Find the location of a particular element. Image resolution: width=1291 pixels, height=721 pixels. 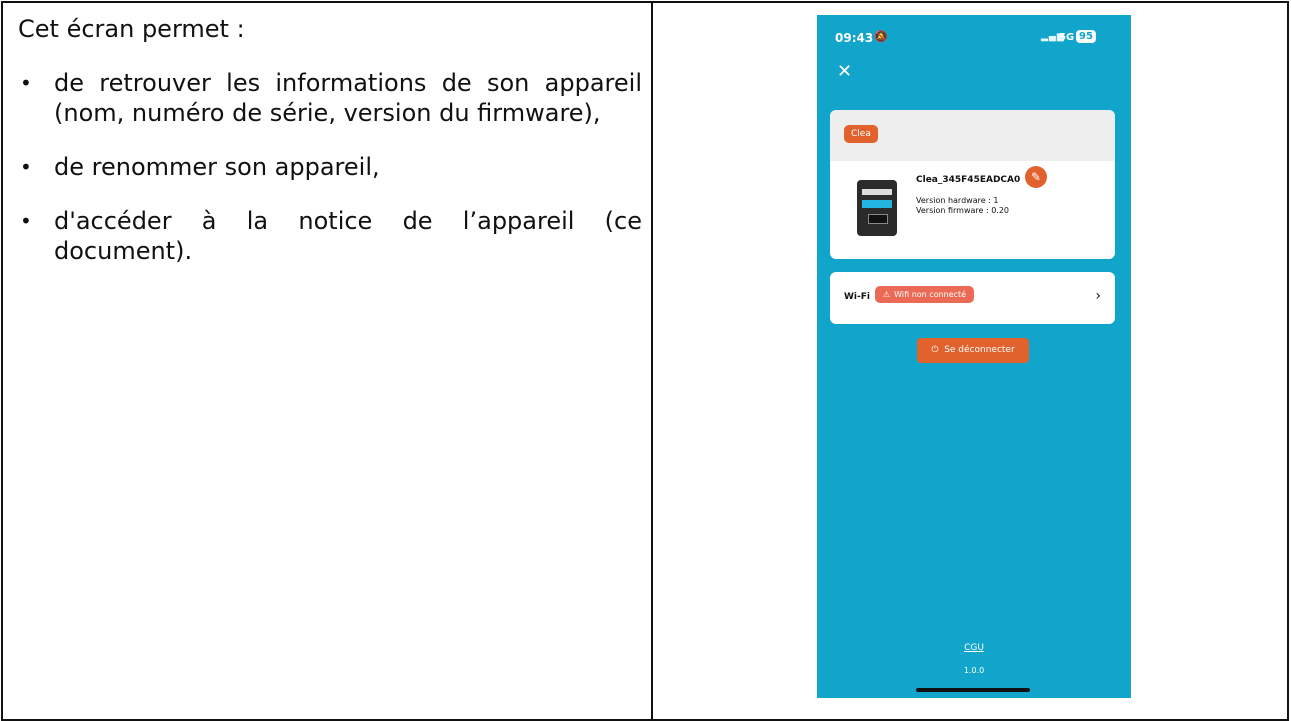

firmware-version: Version firmware : 0.20 is located at coordinates (963, 210).